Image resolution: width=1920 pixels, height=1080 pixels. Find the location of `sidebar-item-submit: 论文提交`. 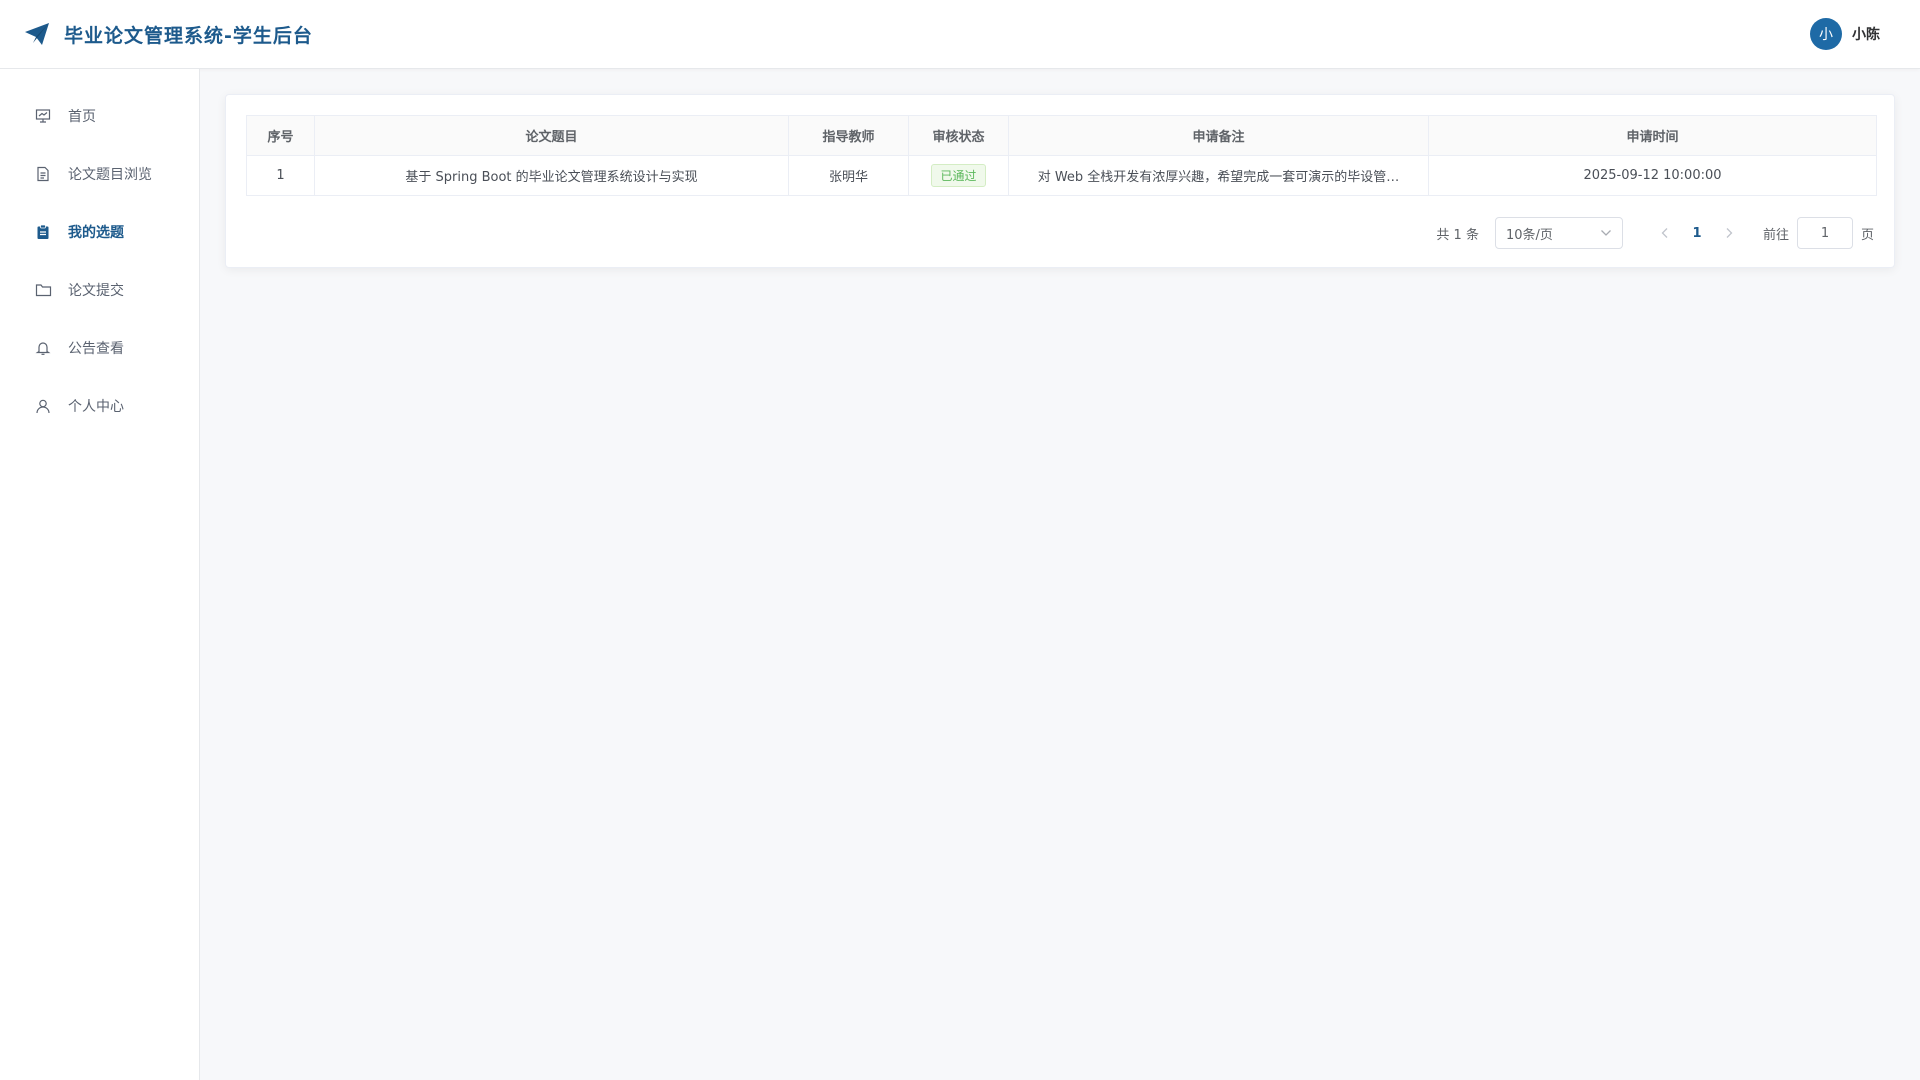

sidebar-item-submit: 论文提交 is located at coordinates (99, 290).